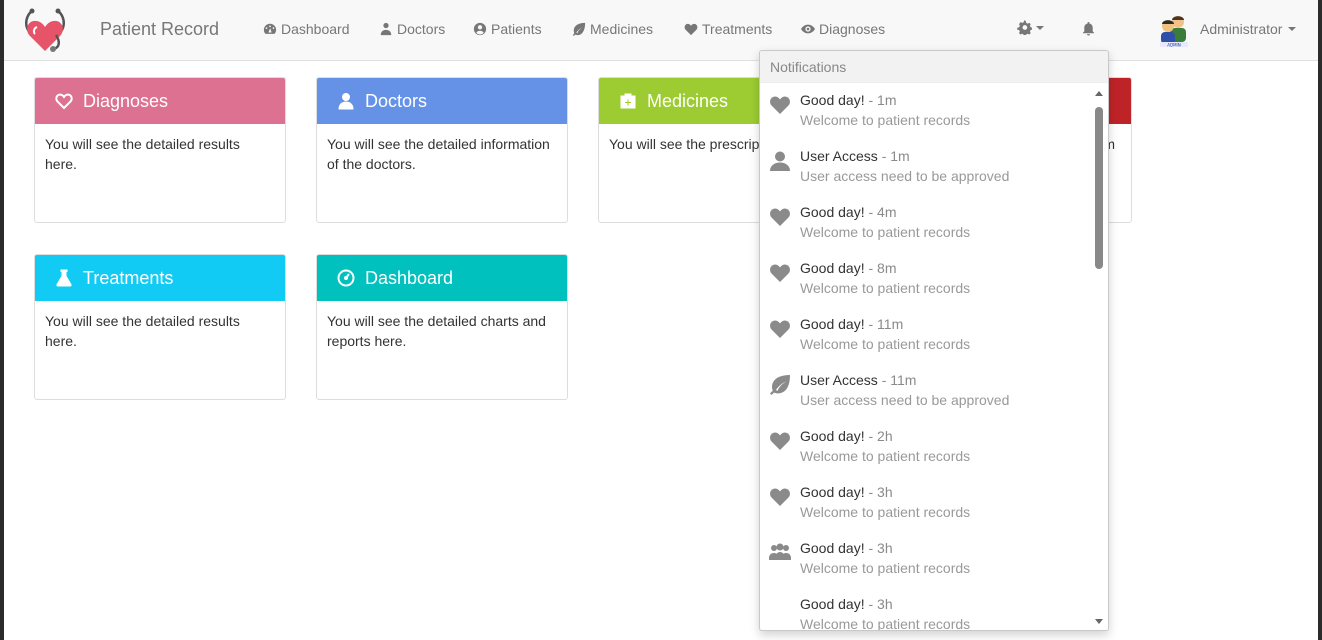 The width and height of the screenshot is (1322, 640). What do you see at coordinates (409, 277) in the screenshot?
I see `card-title: Dashboard` at bounding box center [409, 277].